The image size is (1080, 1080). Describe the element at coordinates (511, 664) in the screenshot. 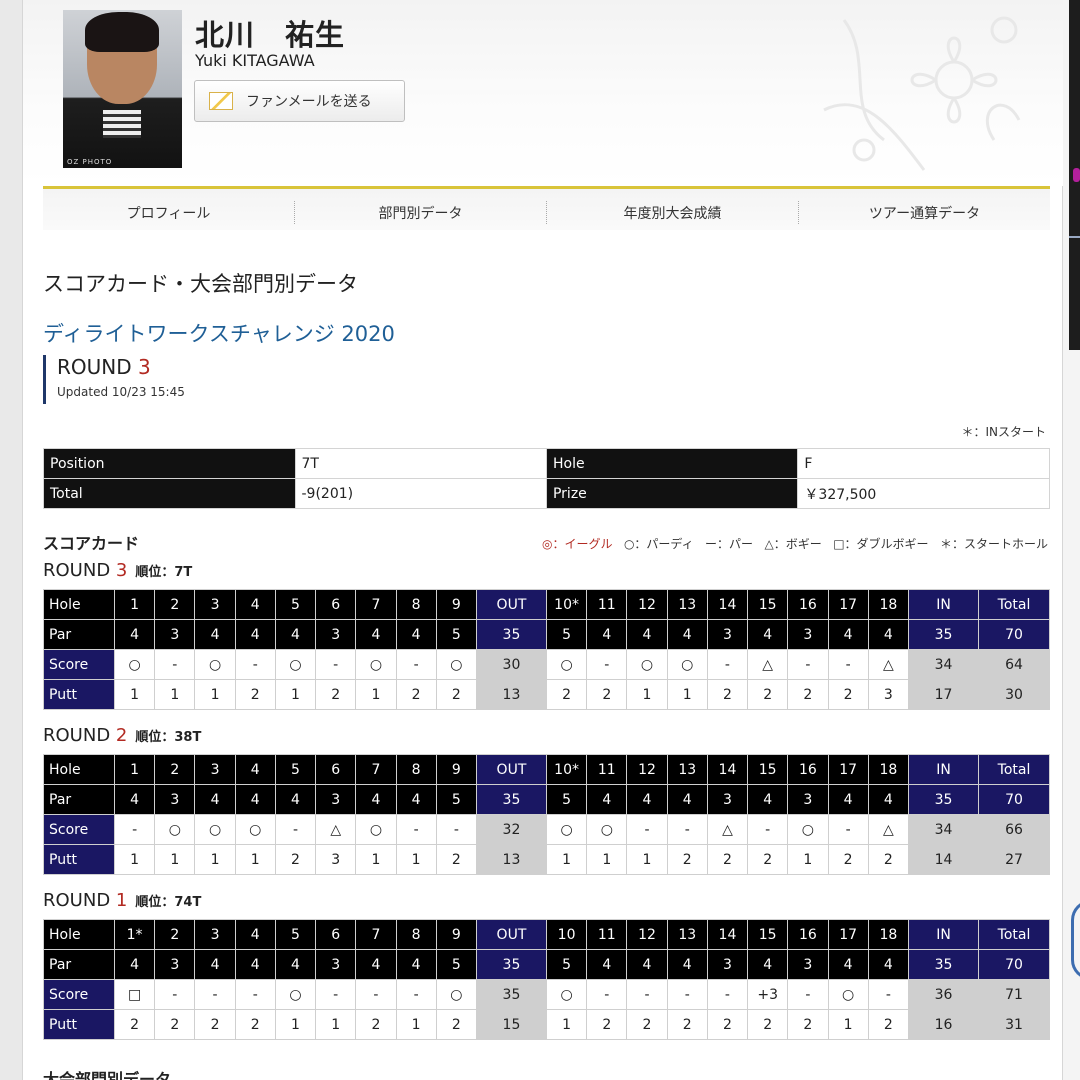

I see `scorecard-cell: 30` at that location.